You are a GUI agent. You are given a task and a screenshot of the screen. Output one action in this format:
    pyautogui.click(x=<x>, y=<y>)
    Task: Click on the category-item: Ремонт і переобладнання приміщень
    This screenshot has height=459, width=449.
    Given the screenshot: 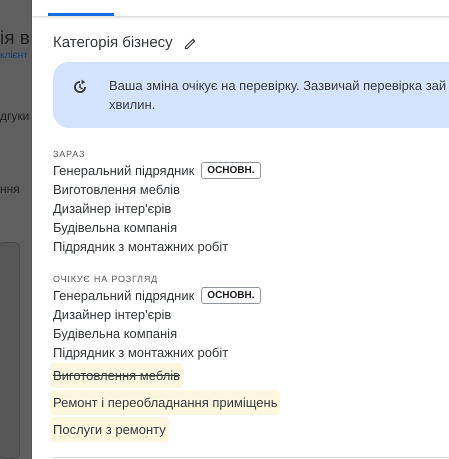 What is the action you would take?
    pyautogui.click(x=165, y=402)
    